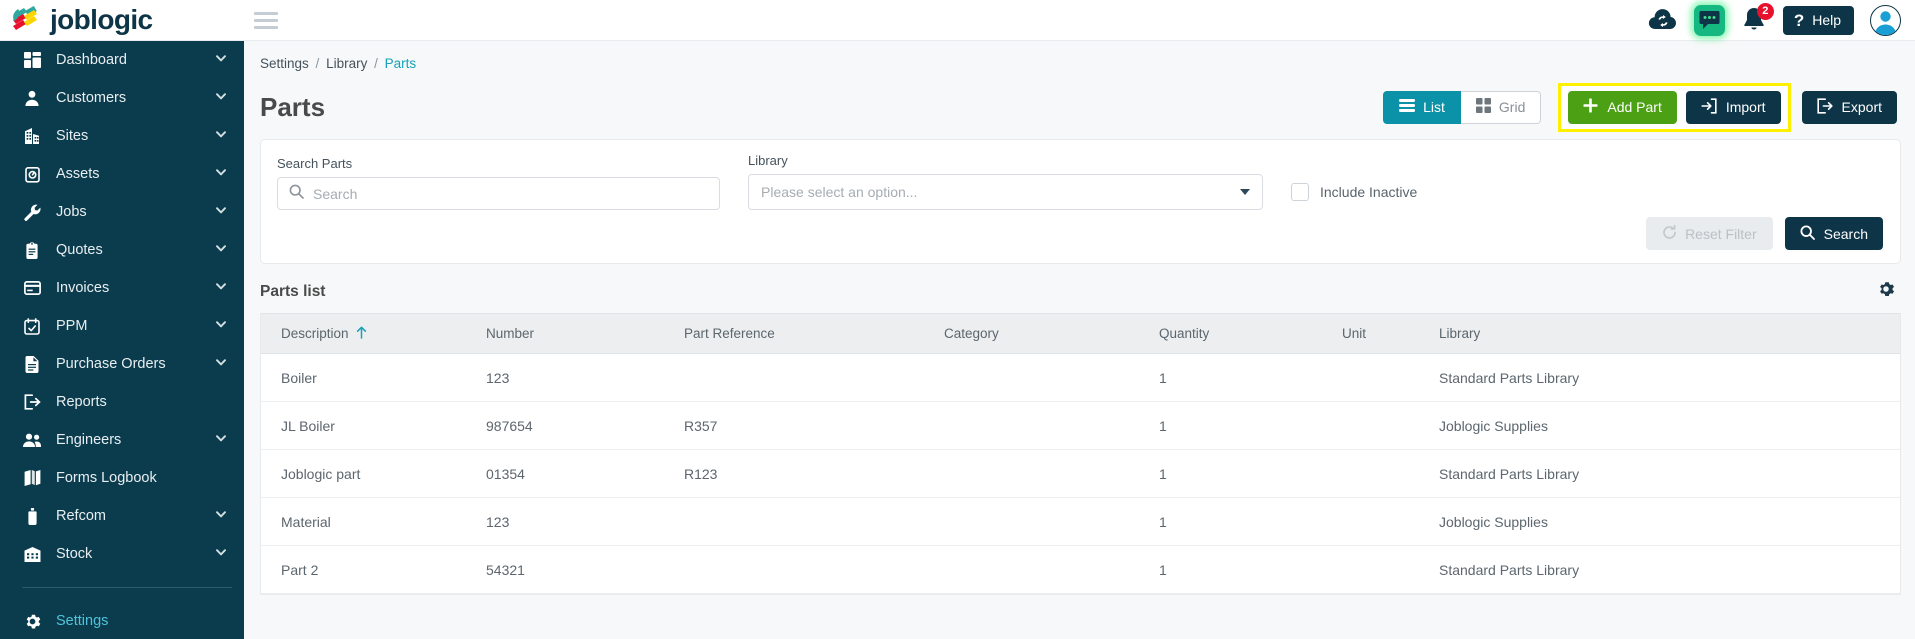  I want to click on joblogic-logo-icon, so click(27, 19).